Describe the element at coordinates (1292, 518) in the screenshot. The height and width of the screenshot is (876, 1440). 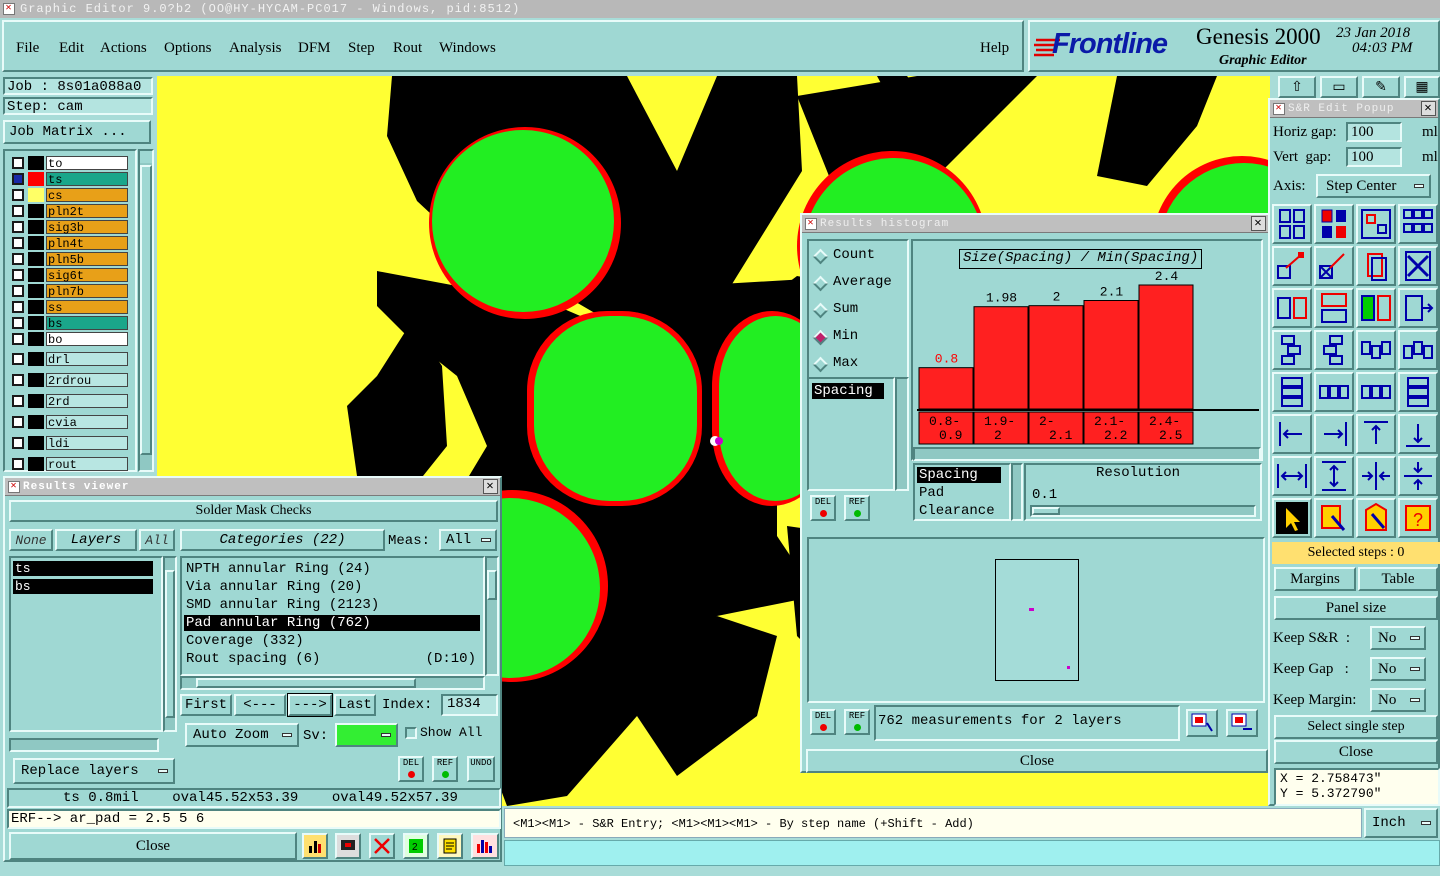
I see `pointer-icon` at that location.